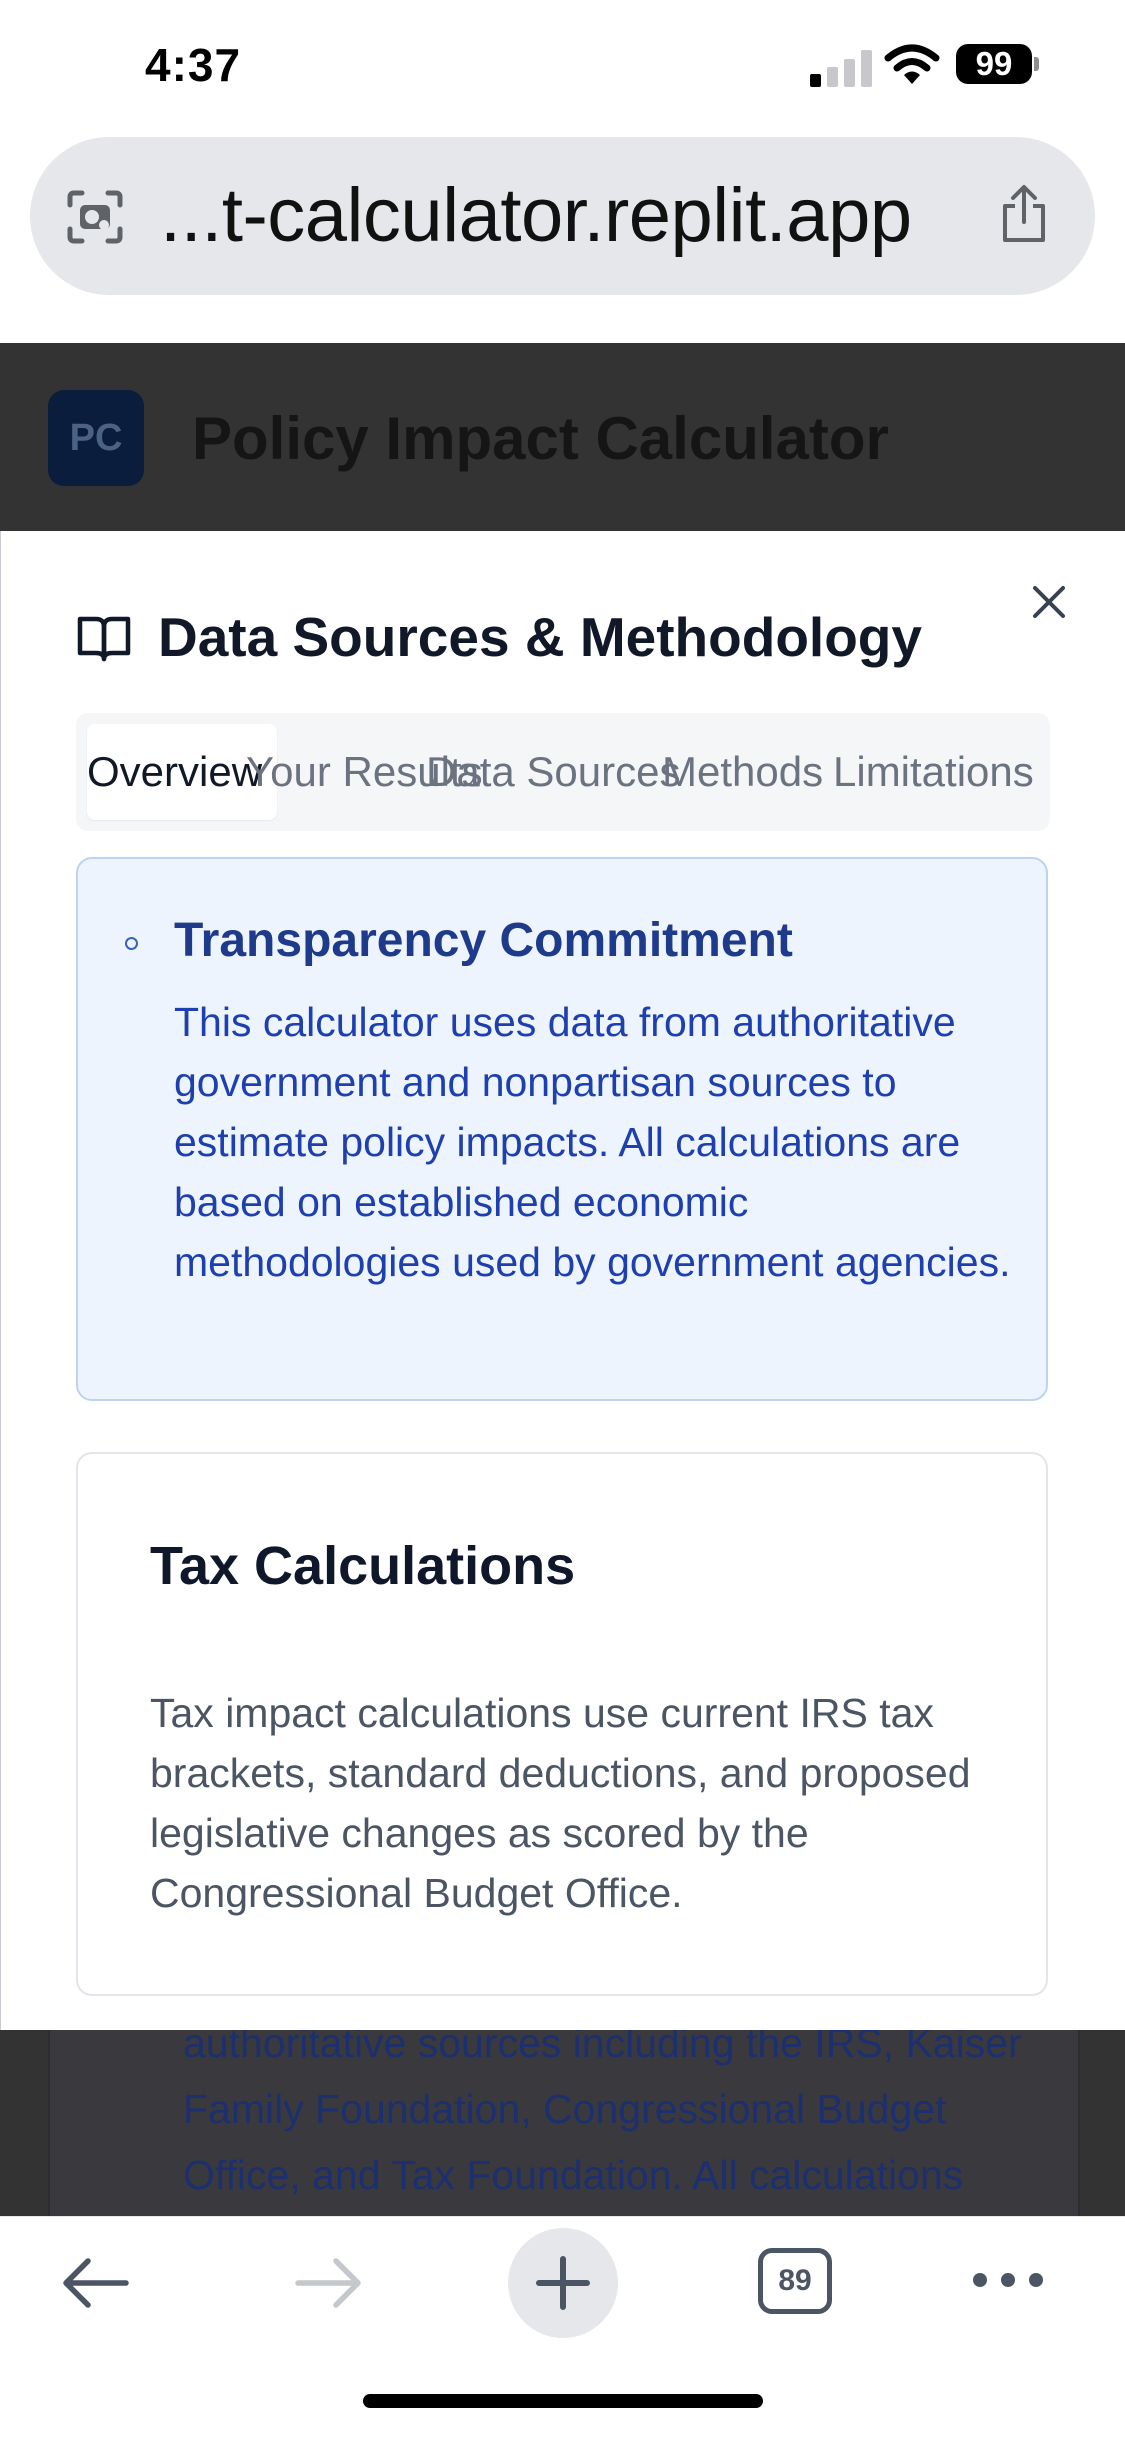 This screenshot has height=2437, width=1125. Describe the element at coordinates (933, 772) in the screenshot. I see `tab-limitations: Limitations` at that location.